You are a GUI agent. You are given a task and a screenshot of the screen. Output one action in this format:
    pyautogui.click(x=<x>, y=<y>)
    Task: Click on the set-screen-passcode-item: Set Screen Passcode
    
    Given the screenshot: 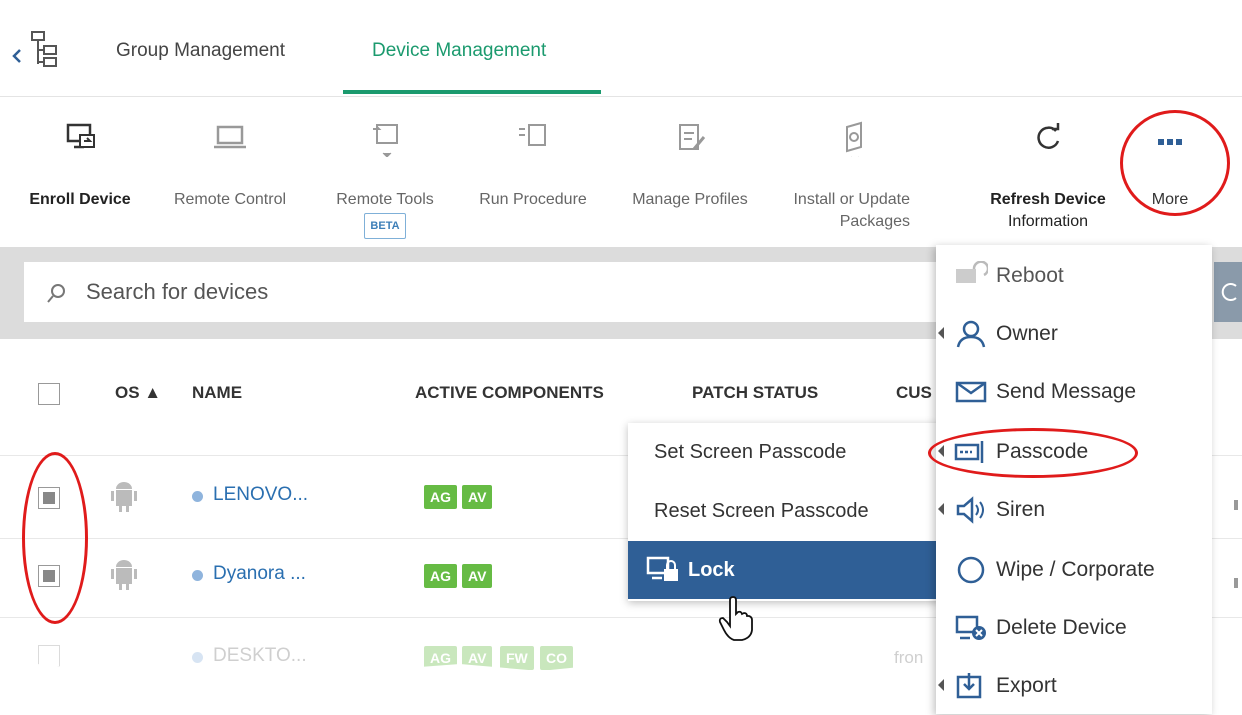 What is the action you would take?
    pyautogui.click(x=784, y=452)
    